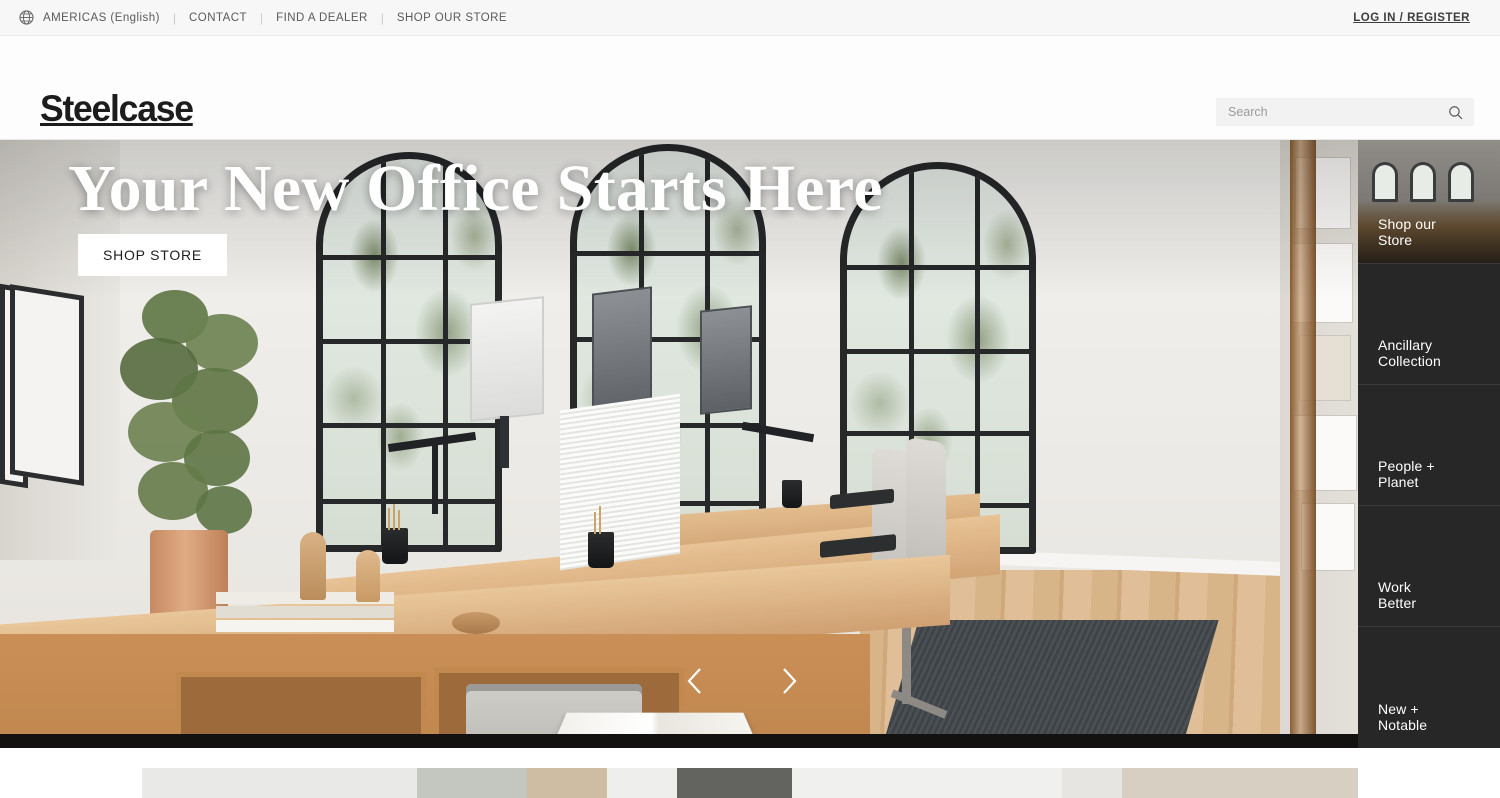 Image resolution: width=1500 pixels, height=798 pixels. I want to click on chevron-left-icon, so click(694, 681).